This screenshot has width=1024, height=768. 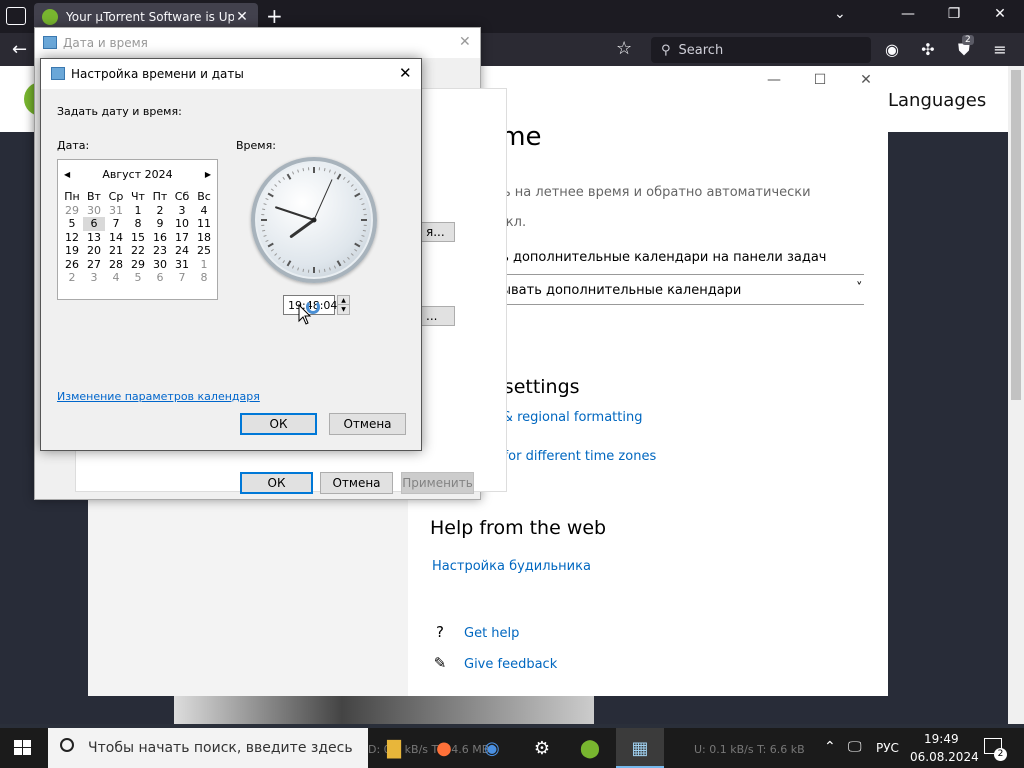 I want to click on firefox-icon: ●, so click(x=444, y=748).